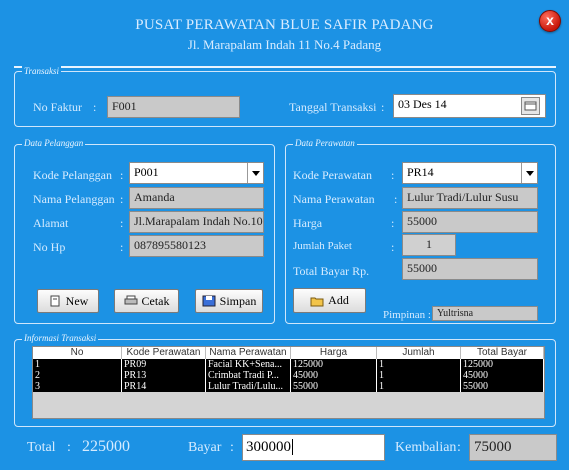  I want to click on kode-pelanggan-select: P001, so click(196, 173).